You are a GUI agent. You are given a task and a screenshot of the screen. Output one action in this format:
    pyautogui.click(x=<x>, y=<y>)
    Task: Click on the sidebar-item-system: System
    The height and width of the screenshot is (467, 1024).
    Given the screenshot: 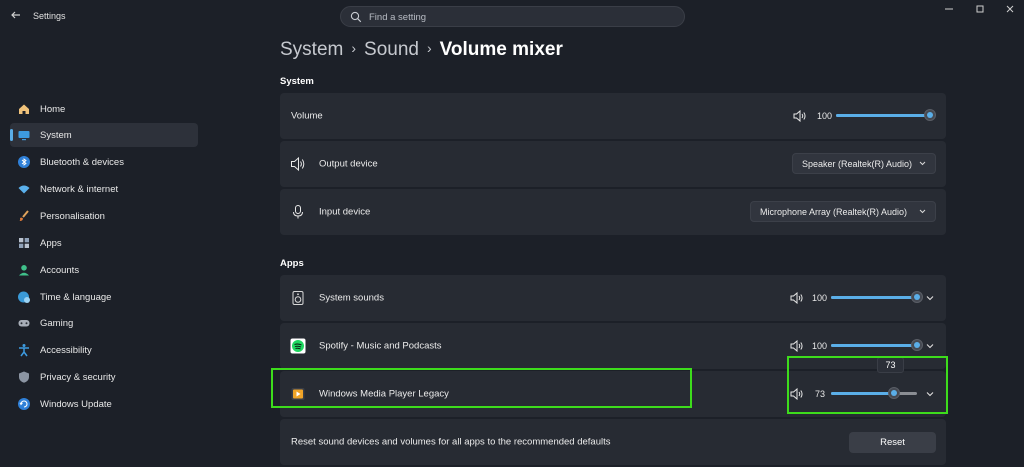 What is the action you would take?
    pyautogui.click(x=104, y=135)
    